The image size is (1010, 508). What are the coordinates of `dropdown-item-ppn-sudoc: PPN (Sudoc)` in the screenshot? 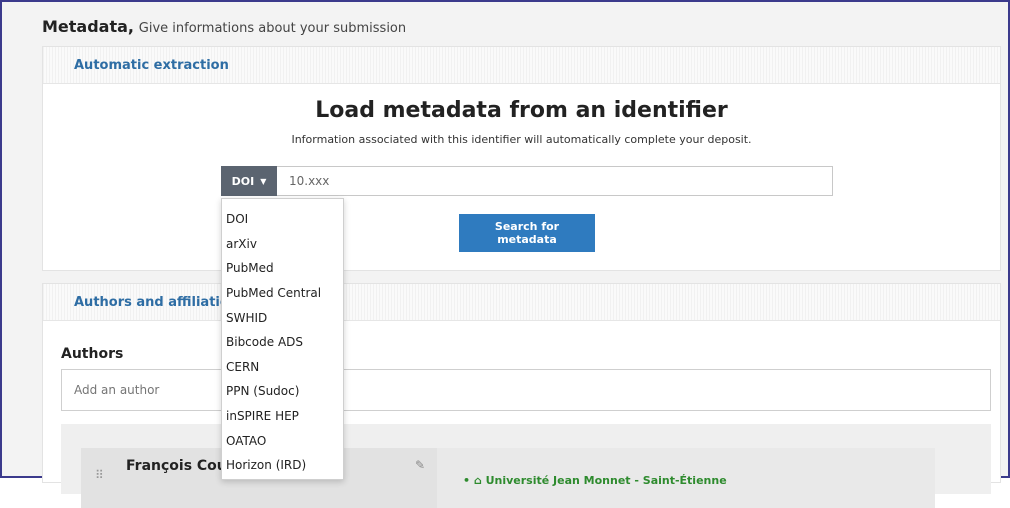 It's located at (282, 391).